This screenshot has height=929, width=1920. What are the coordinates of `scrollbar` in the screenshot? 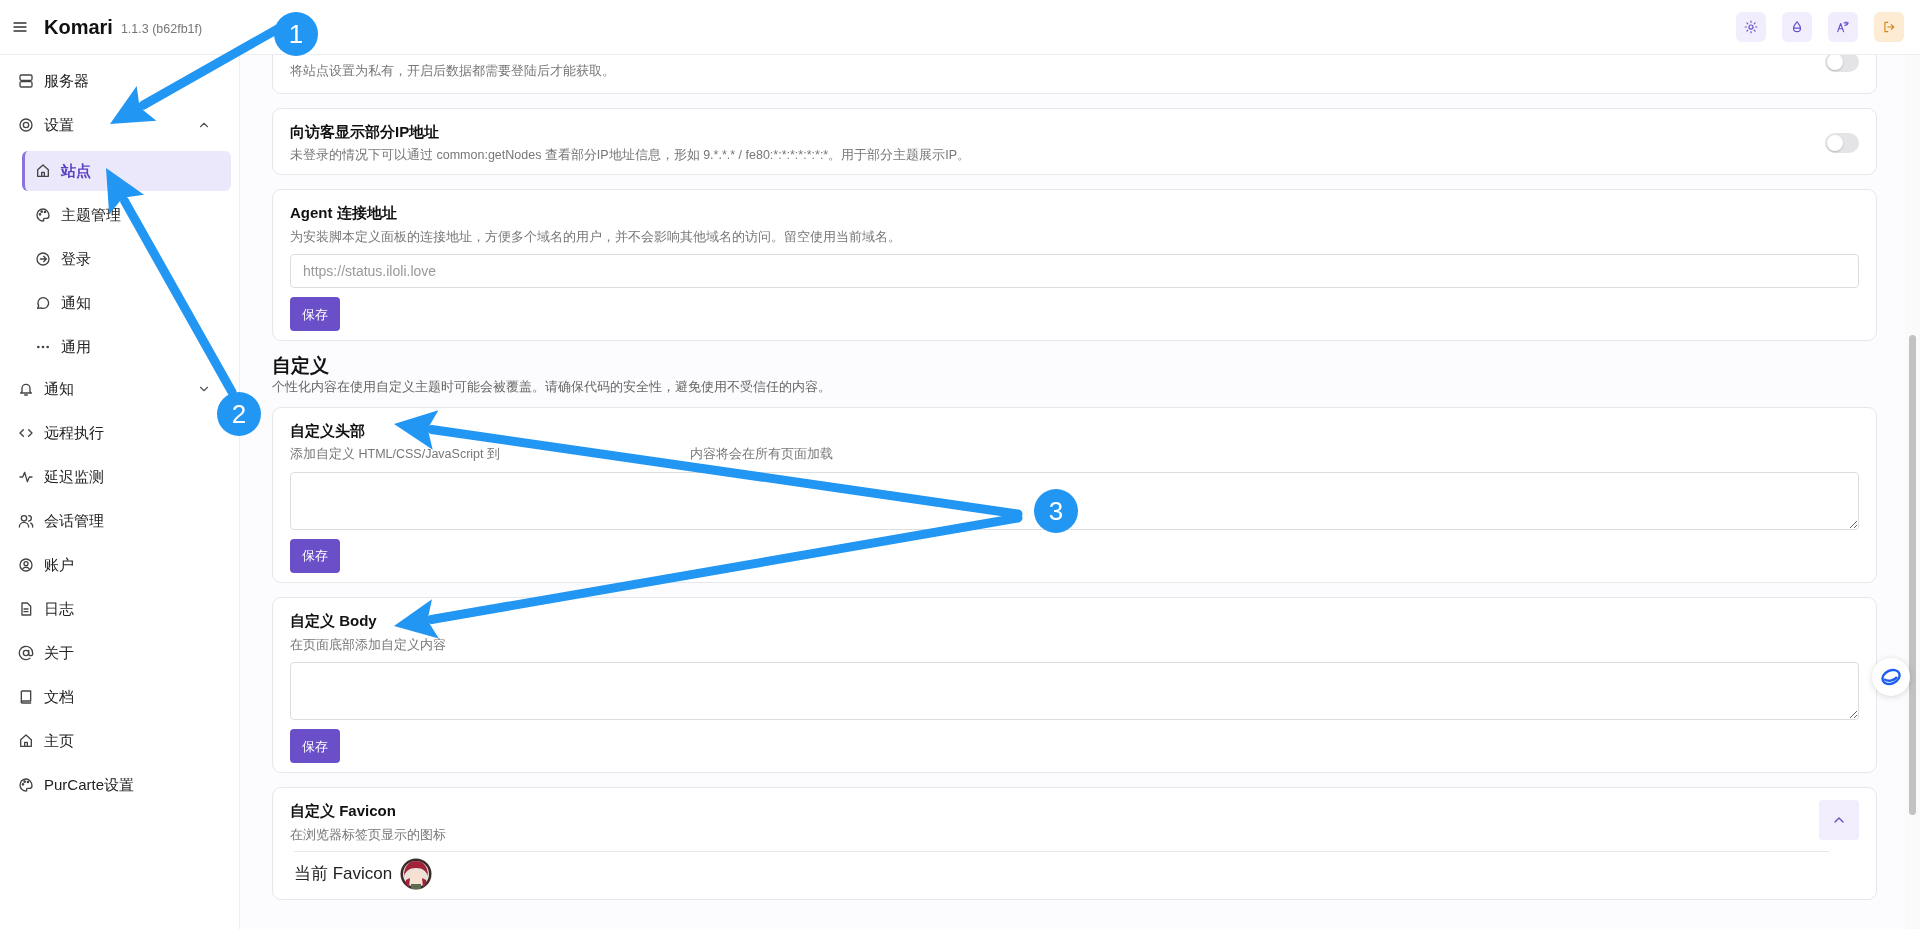 It's located at (1912, 492).